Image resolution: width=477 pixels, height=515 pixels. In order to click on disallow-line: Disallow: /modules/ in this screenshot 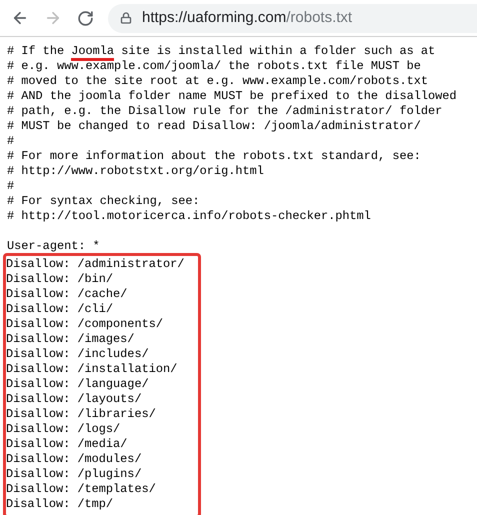, I will do `click(74, 459)`.